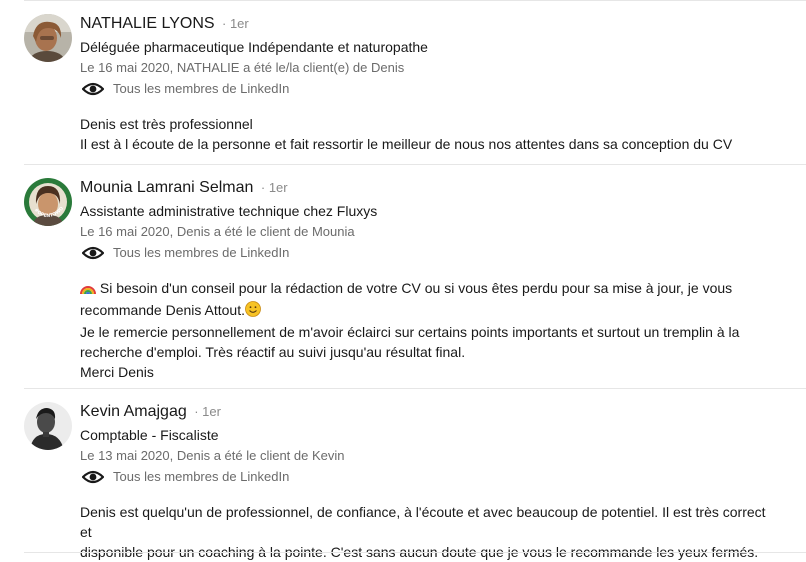 This screenshot has height=562, width=806. Describe the element at coordinates (166, 187) in the screenshot. I see `recommender-name: Mounia Lamrani Selman` at that location.